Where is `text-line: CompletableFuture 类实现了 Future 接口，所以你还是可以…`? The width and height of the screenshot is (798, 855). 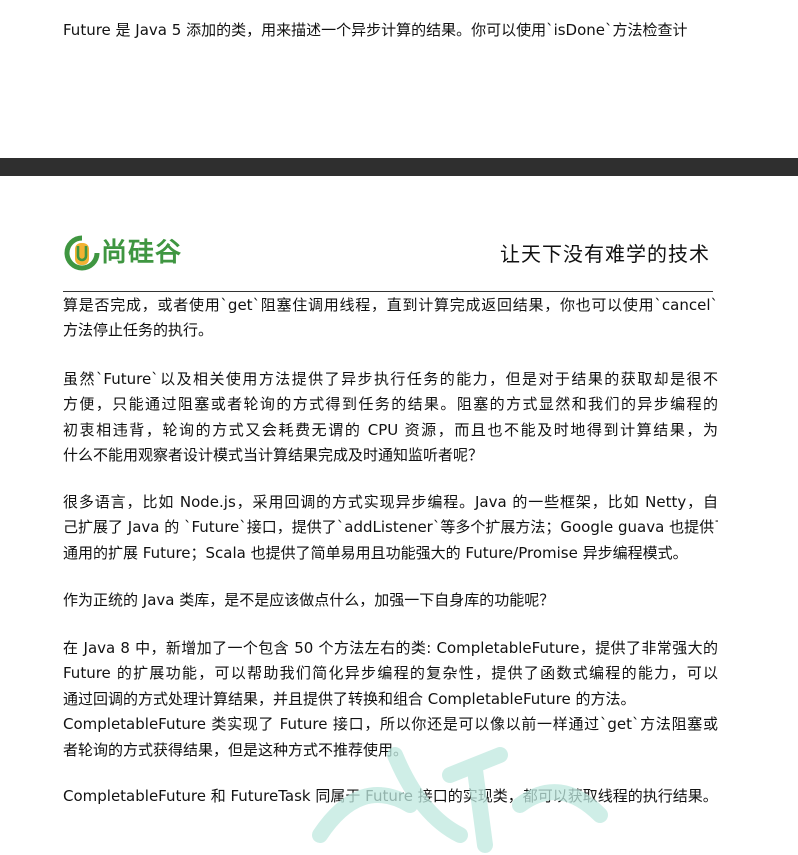
text-line: CompletableFuture 类实现了 Future 接口，所以你还是可以… is located at coordinates (390, 724).